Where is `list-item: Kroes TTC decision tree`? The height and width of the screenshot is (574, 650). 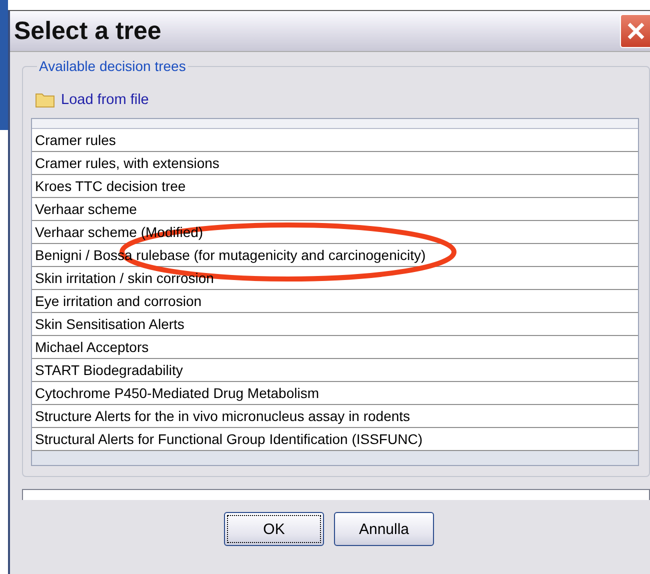 list-item: Kroes TTC decision tree is located at coordinates (335, 186).